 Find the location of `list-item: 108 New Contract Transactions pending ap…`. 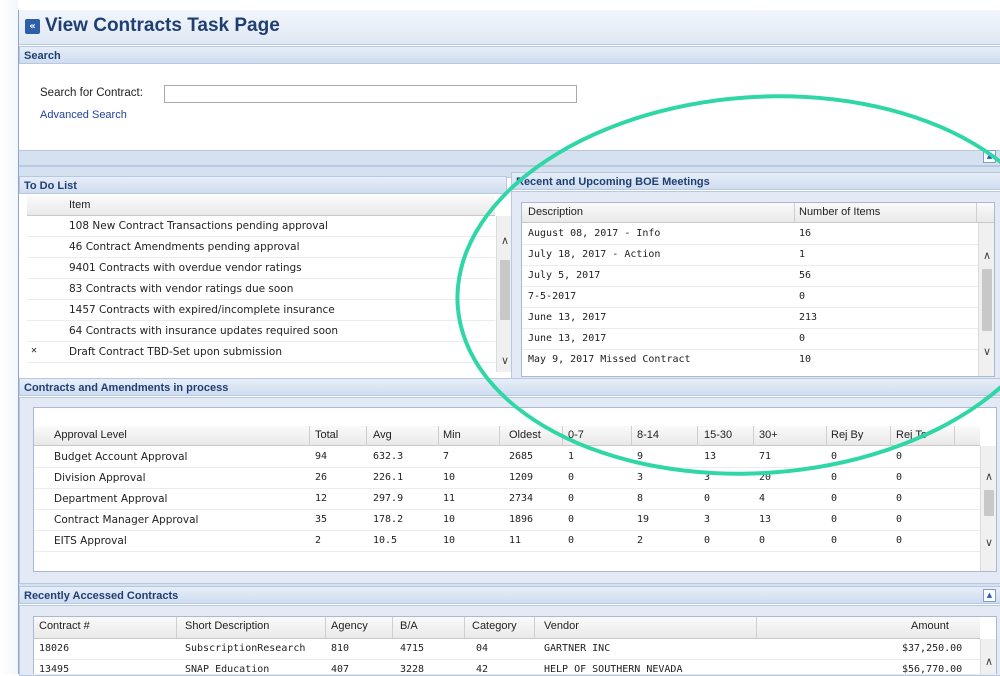

list-item: 108 New Contract Transactions pending ap… is located at coordinates (261, 226).